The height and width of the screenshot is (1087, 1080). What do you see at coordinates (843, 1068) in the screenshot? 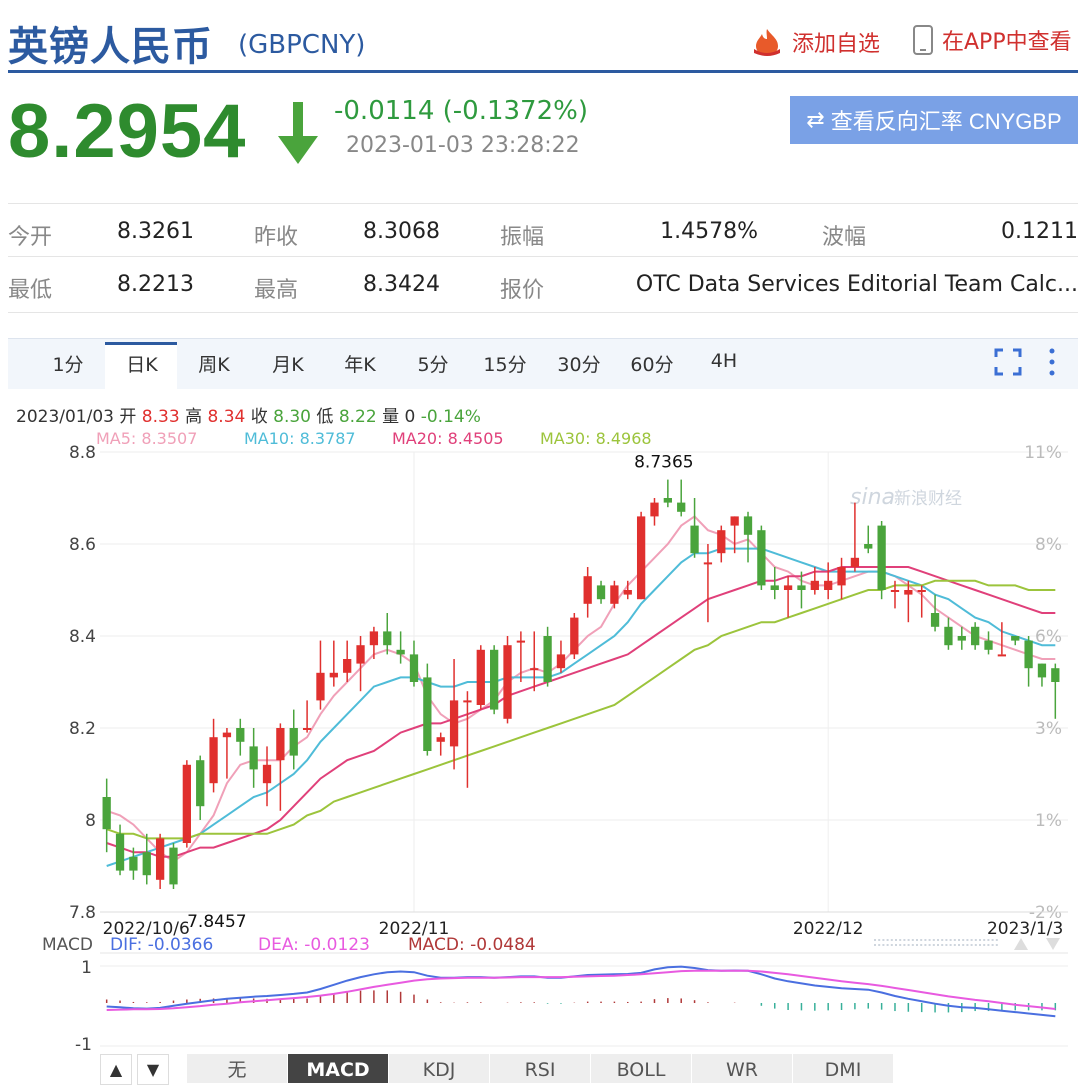
I see `indicator-tab-6: DMI` at bounding box center [843, 1068].